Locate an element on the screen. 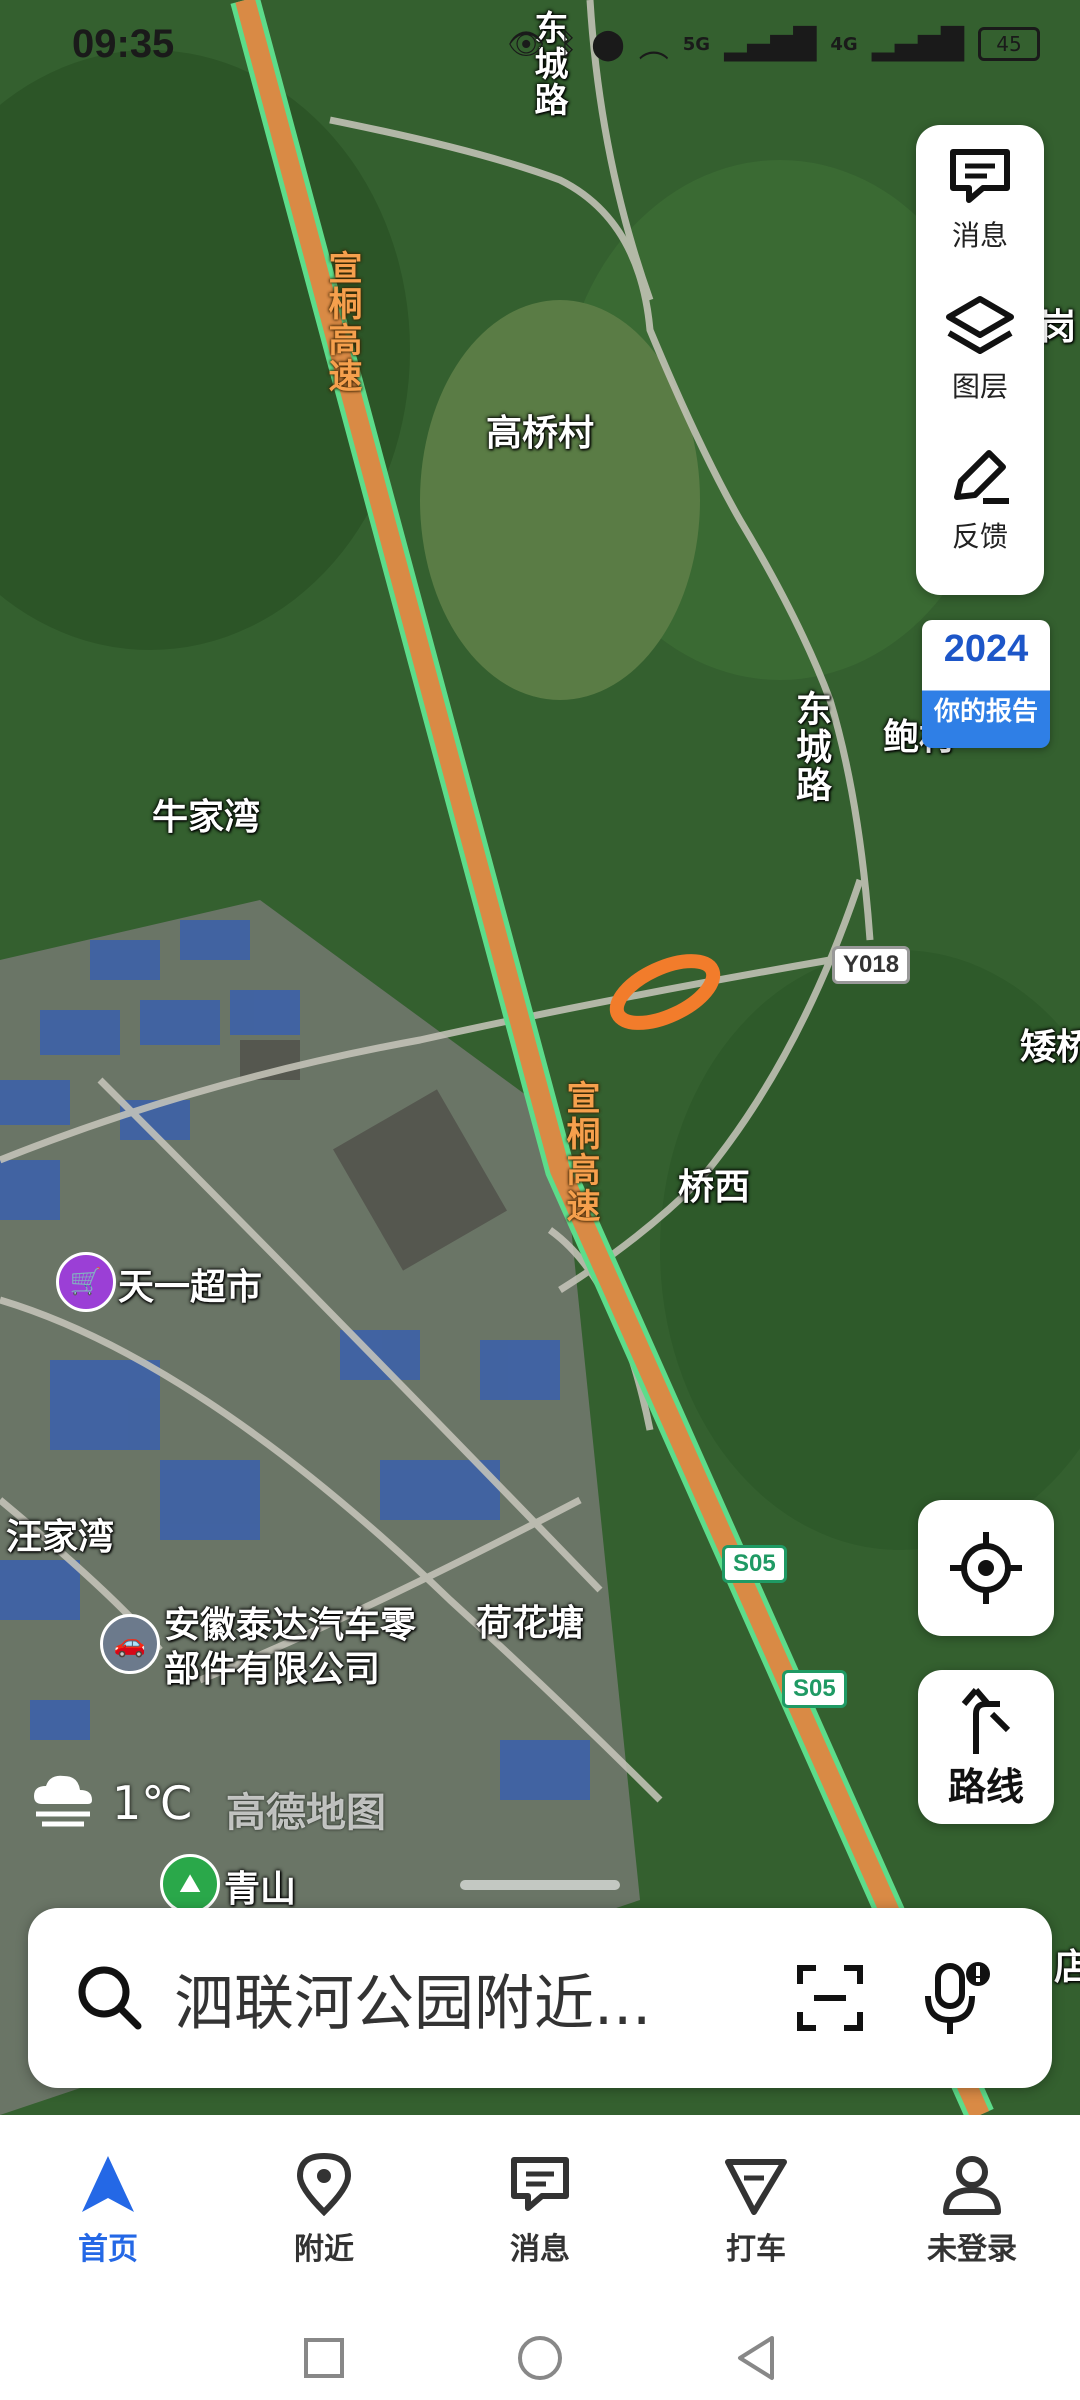 This screenshot has height=2400, width=1080. feedback-label: 反馈 is located at coordinates (979, 536).